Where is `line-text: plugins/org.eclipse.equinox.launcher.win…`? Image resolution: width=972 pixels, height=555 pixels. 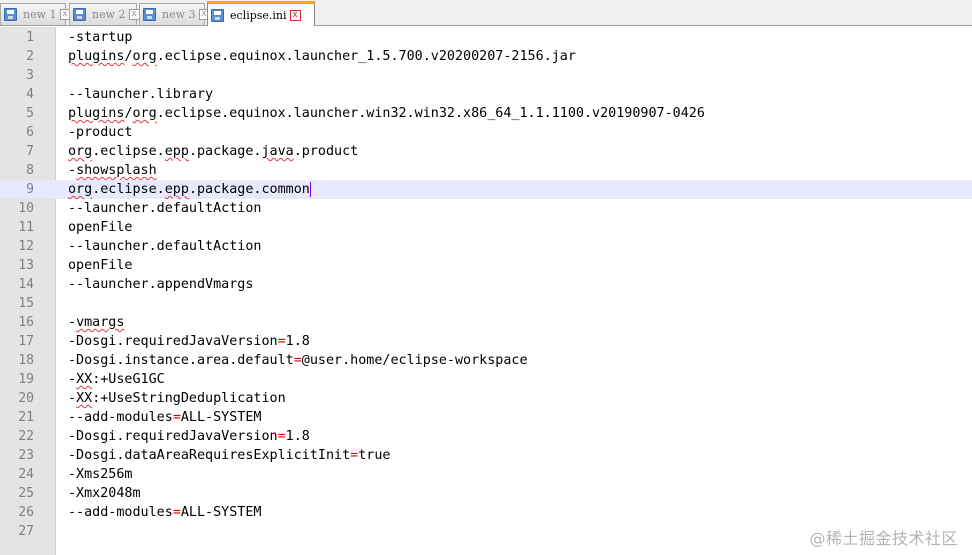
line-text: plugins/org.eclipse.equinox.launcher.win… is located at coordinates (386, 113).